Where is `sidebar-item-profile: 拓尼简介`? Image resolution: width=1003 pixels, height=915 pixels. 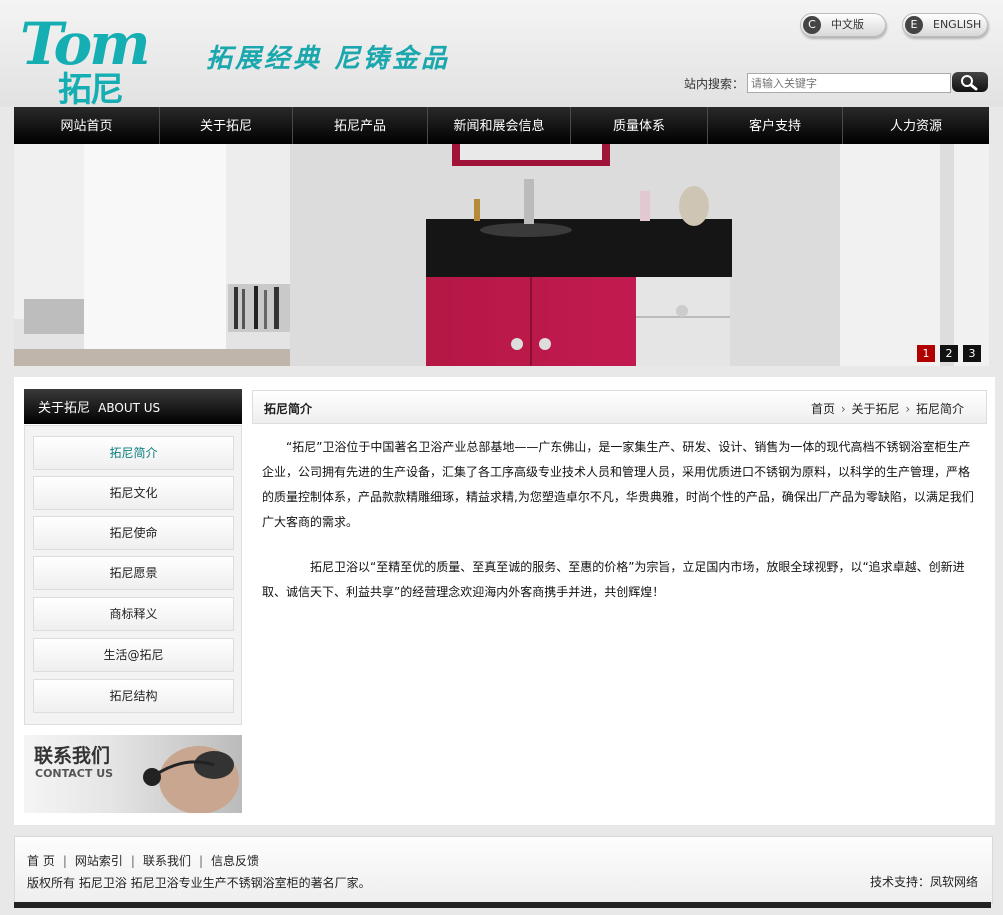 sidebar-item-profile: 拓尼简介 is located at coordinates (133, 453).